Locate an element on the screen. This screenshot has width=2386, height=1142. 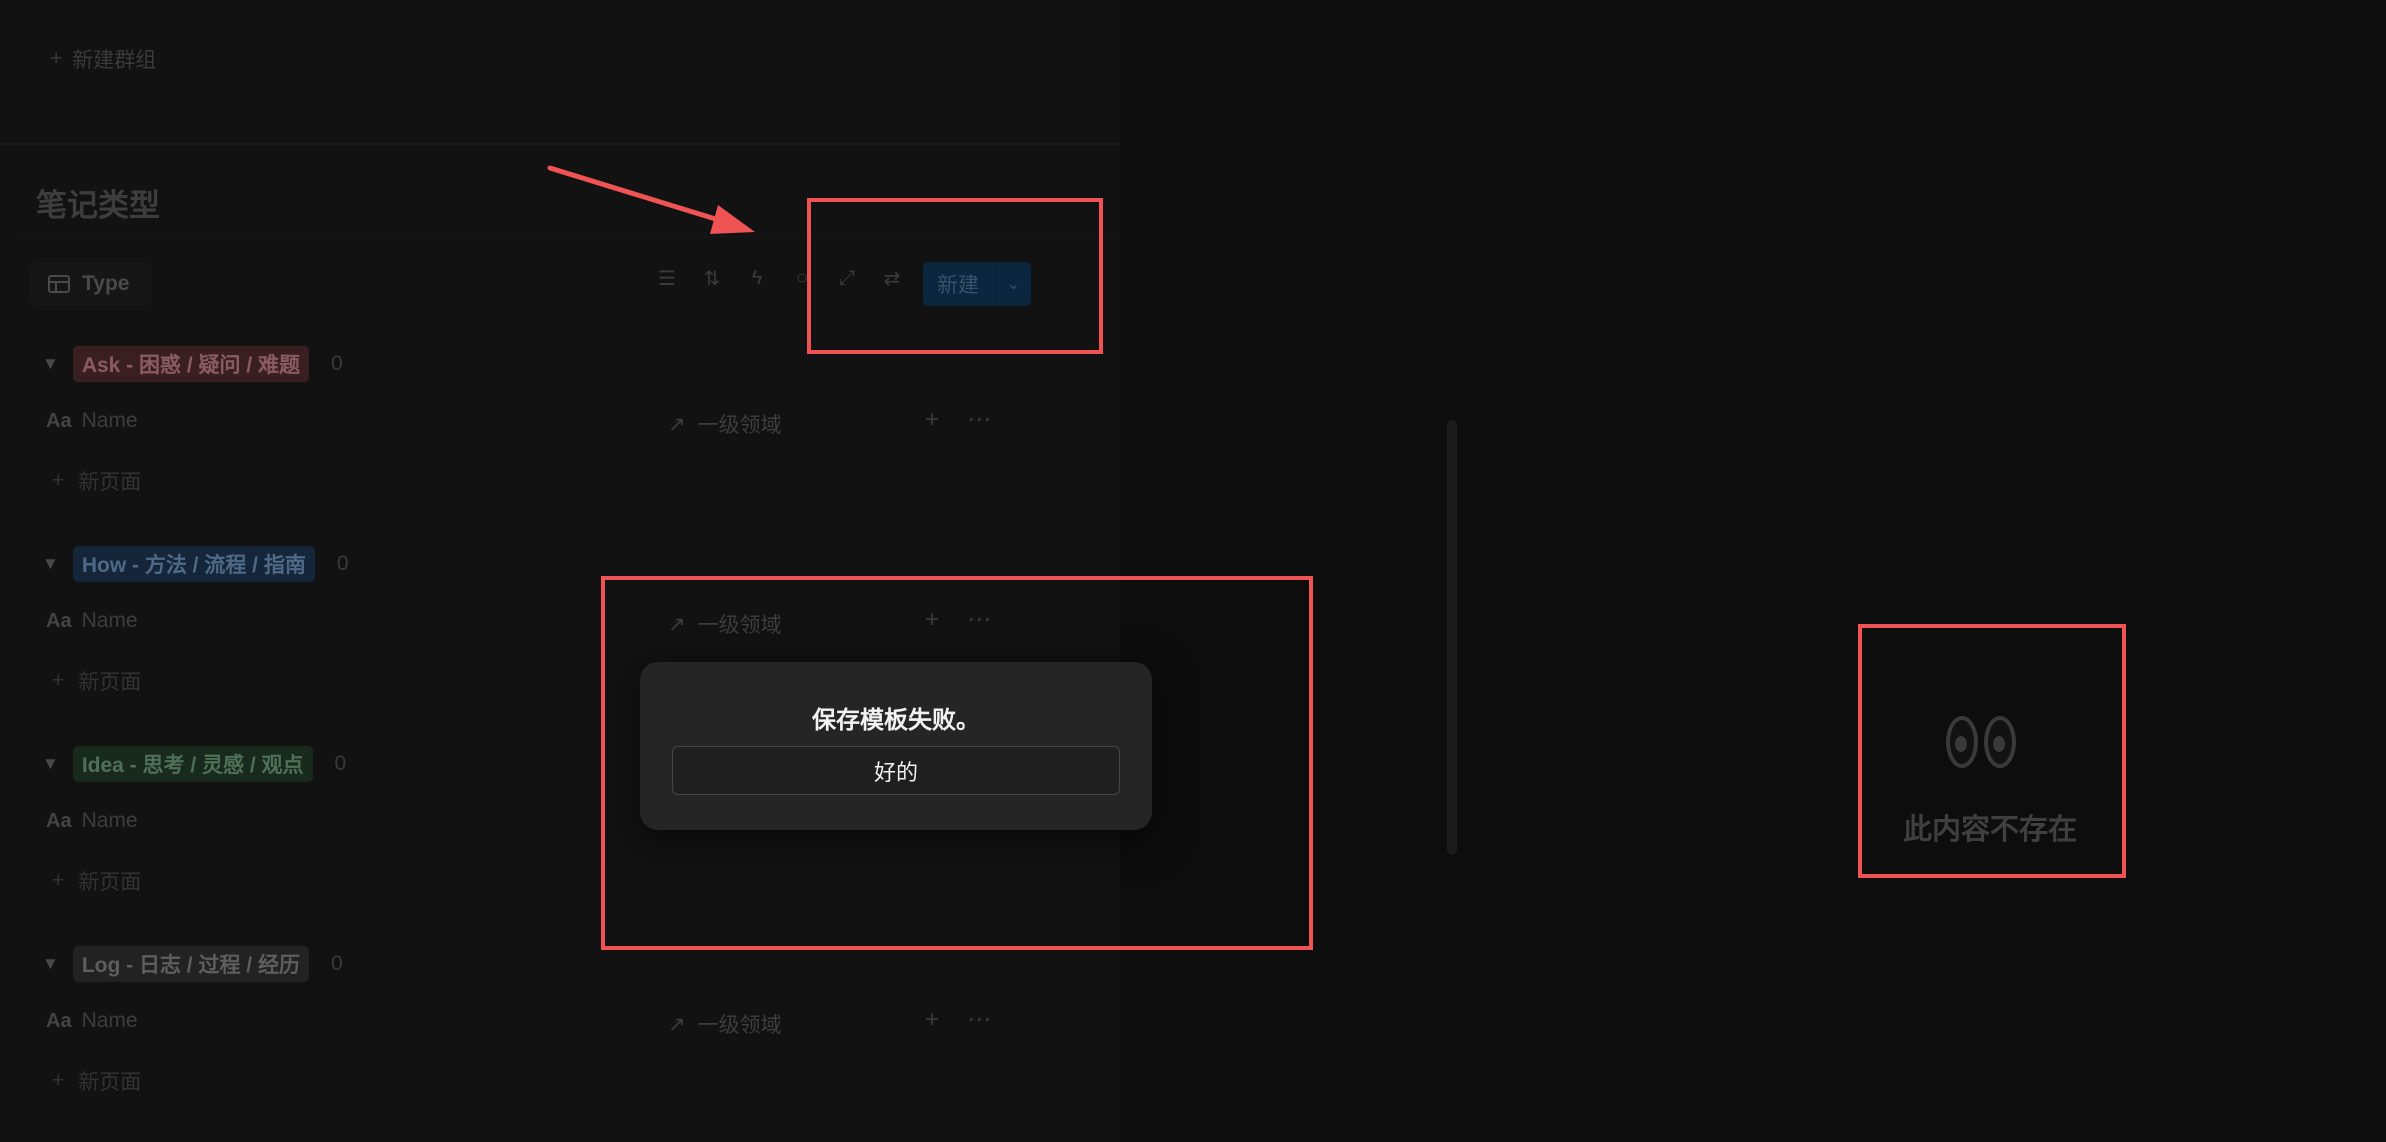
group-tag: How - 方法 / 流程 / 指南 is located at coordinates (193, 564).